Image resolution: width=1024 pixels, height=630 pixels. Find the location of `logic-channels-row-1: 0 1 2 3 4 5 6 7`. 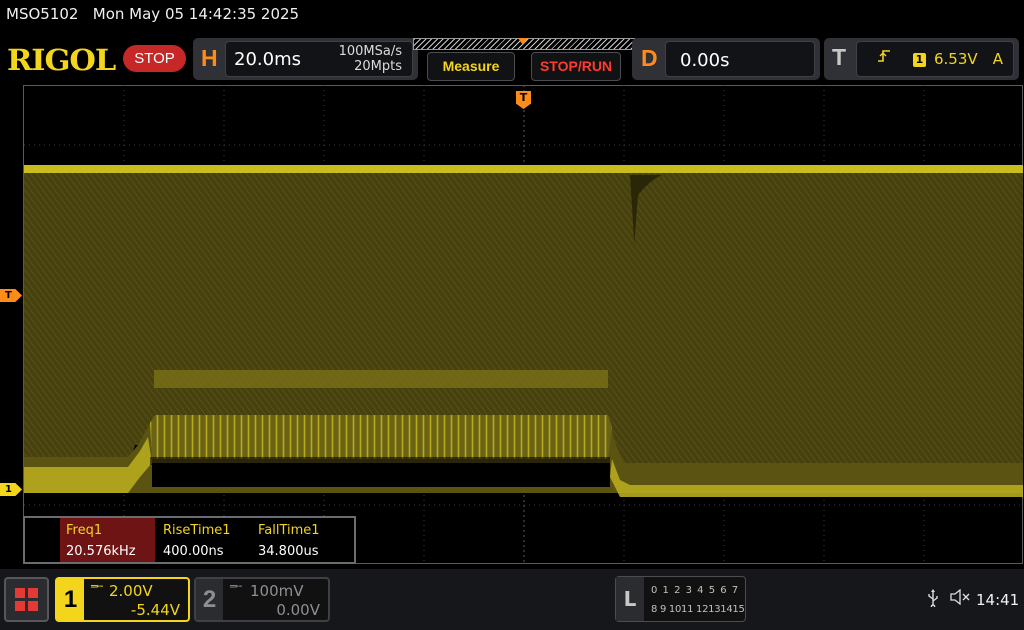

logic-channels-row-1: 0 1 2 3 4 5 6 7 is located at coordinates (695, 590).